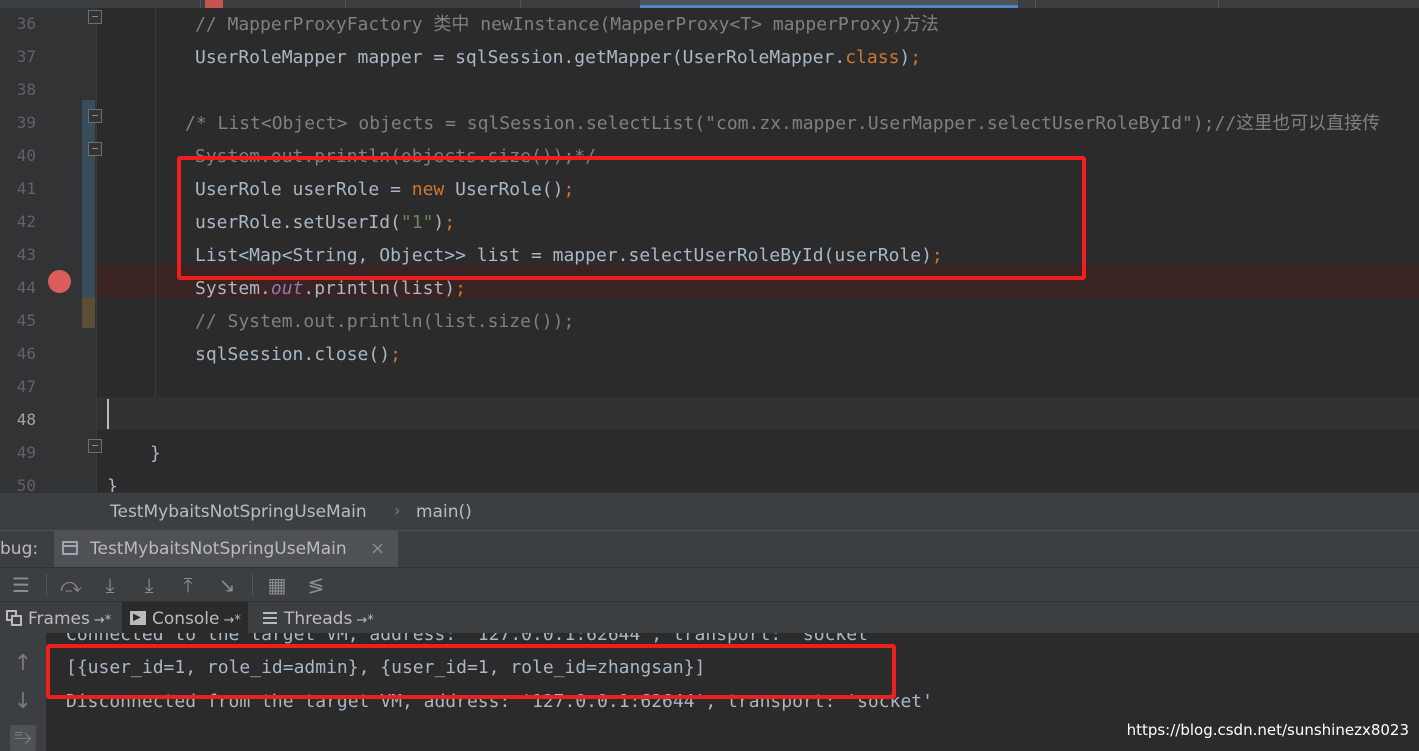 Image resolution: width=1419 pixels, height=751 pixels. I want to click on down-arrow-icon: ↓, so click(23, 702).